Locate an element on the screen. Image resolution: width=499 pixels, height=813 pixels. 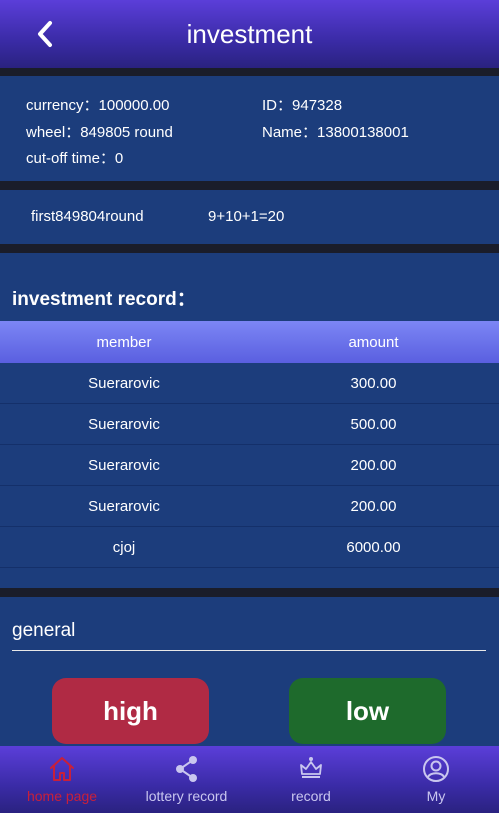
name-row: Name：13800138001 is located at coordinates (335, 131).